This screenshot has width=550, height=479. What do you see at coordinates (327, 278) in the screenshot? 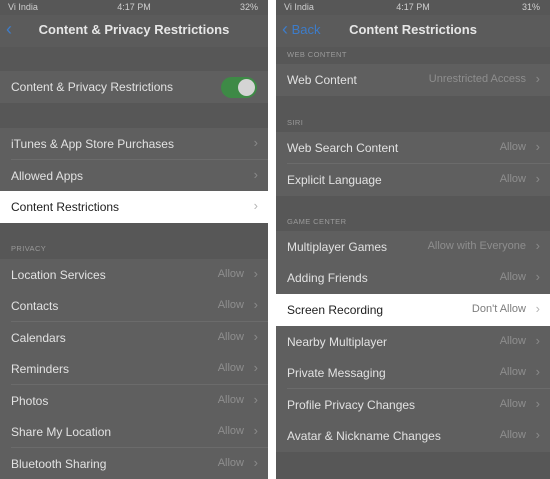
I see `row-label: Adding Friends` at bounding box center [327, 278].